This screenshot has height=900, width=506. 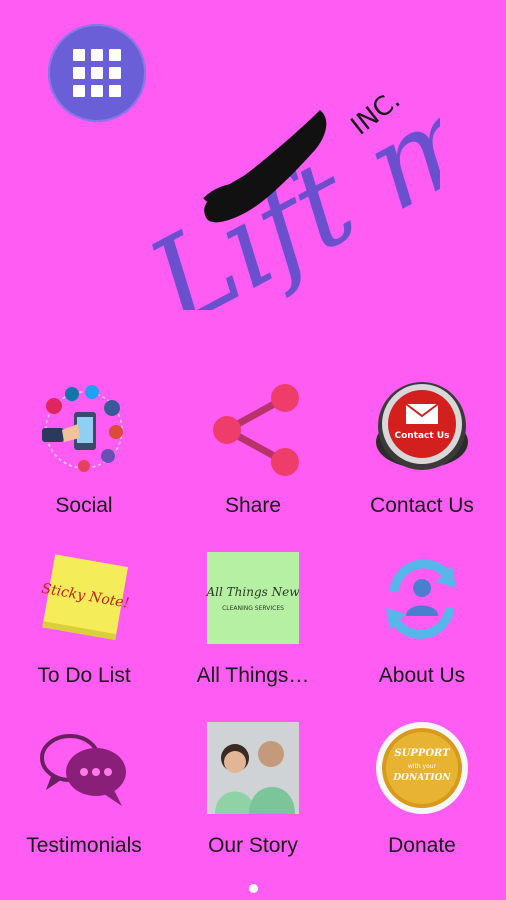 I want to click on tile-label: Our Story, so click(x=253, y=845).